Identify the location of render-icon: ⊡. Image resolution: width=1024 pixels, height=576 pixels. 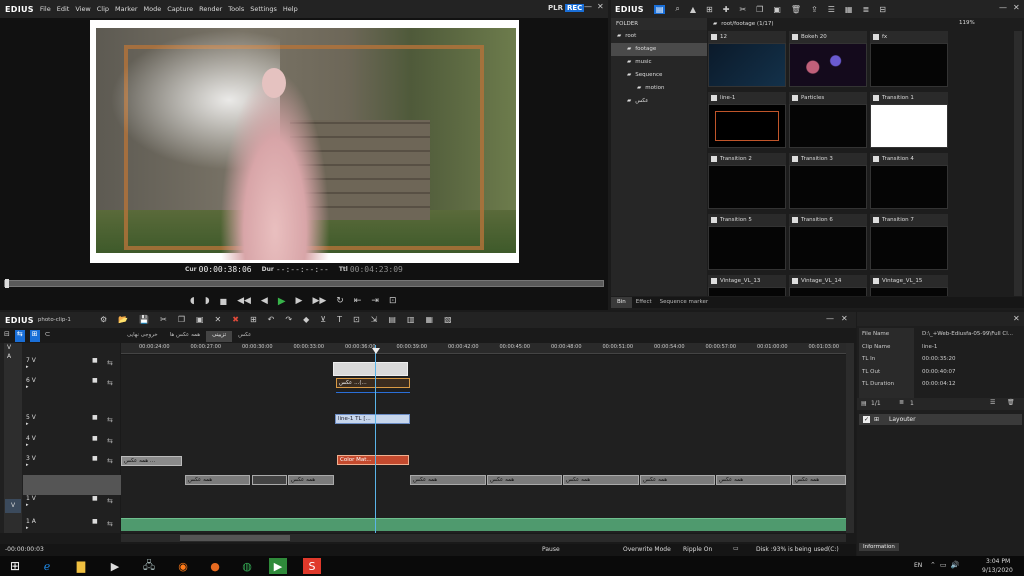
(356, 319).